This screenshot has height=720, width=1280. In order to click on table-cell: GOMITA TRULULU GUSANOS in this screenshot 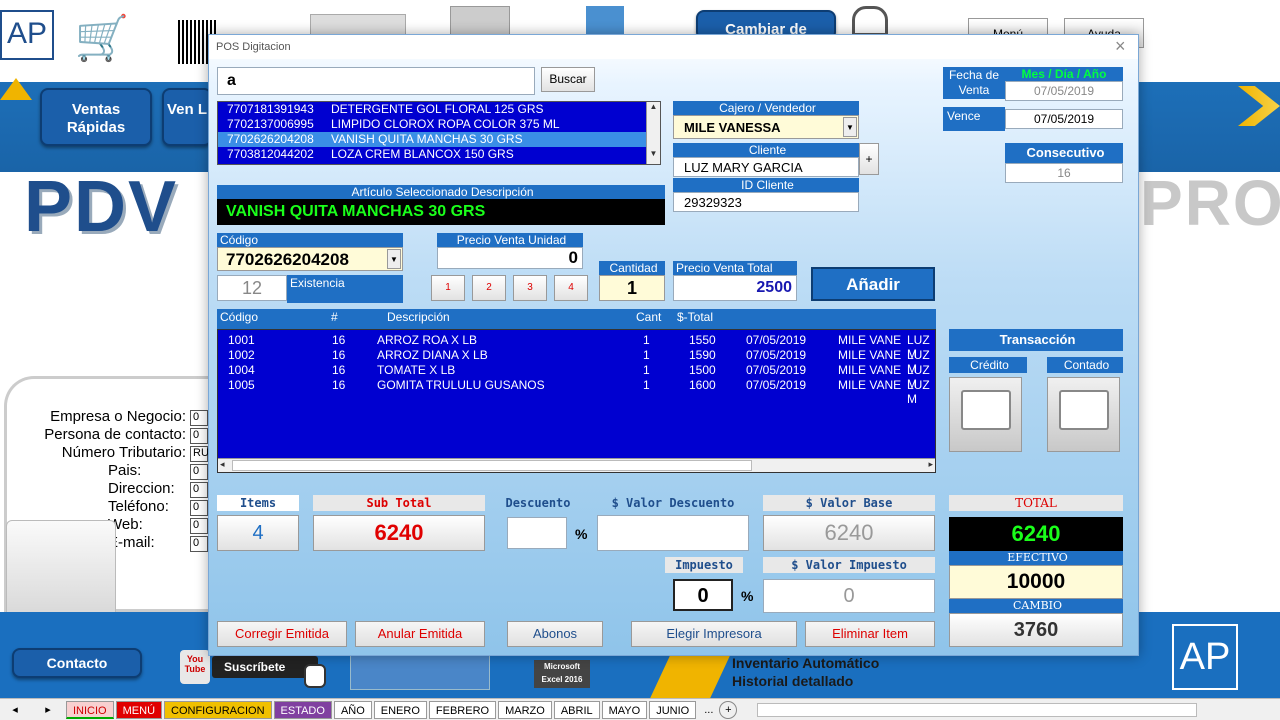, I will do `click(461, 385)`.